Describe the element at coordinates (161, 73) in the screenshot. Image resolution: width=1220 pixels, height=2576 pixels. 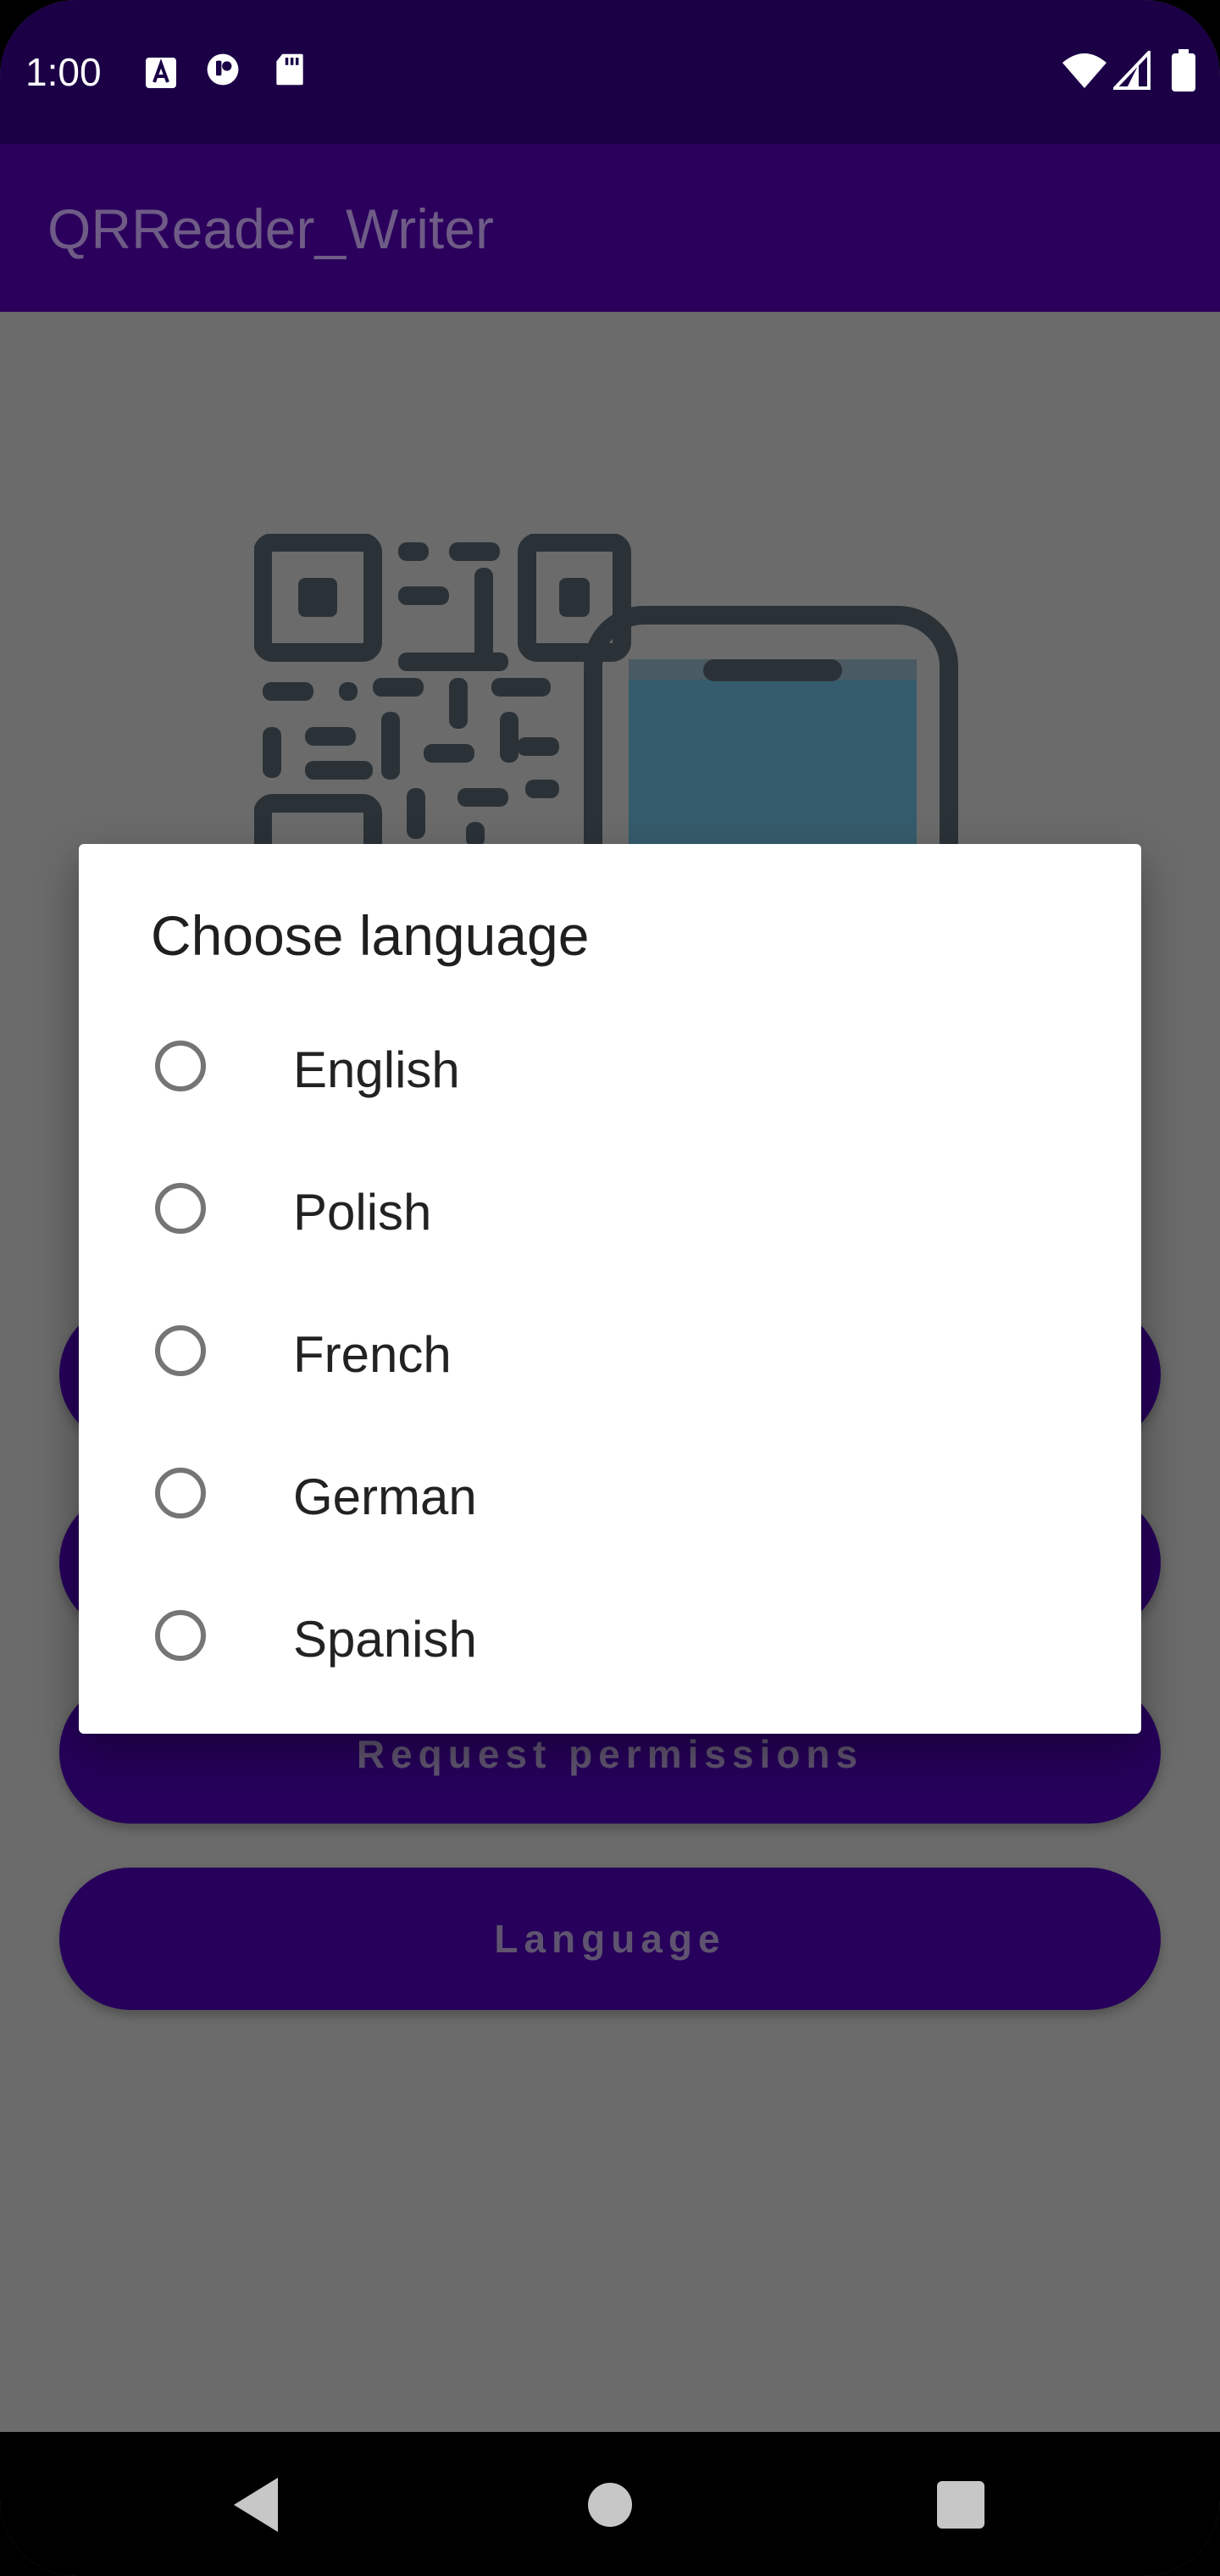
I see `a-notification-icon` at that location.